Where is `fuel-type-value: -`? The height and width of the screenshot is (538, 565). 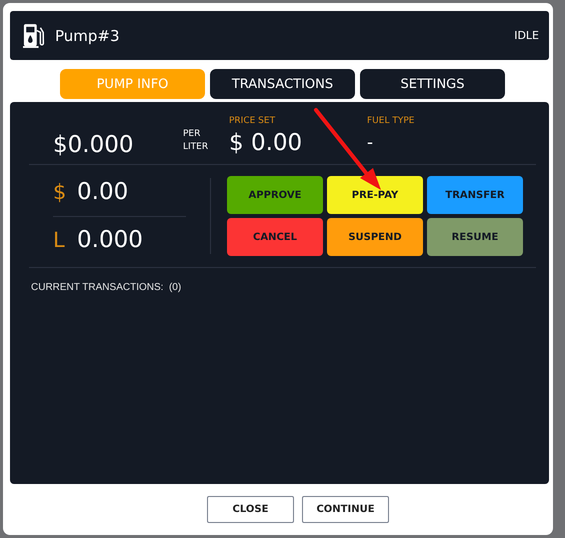
fuel-type-value: - is located at coordinates (370, 142).